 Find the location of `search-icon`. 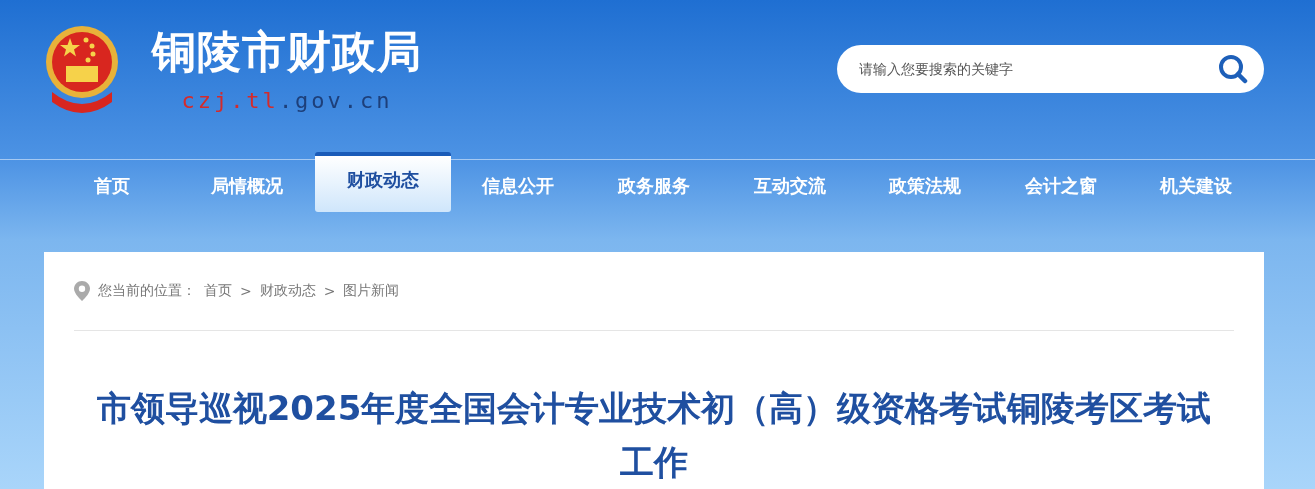

search-icon is located at coordinates (1233, 69).